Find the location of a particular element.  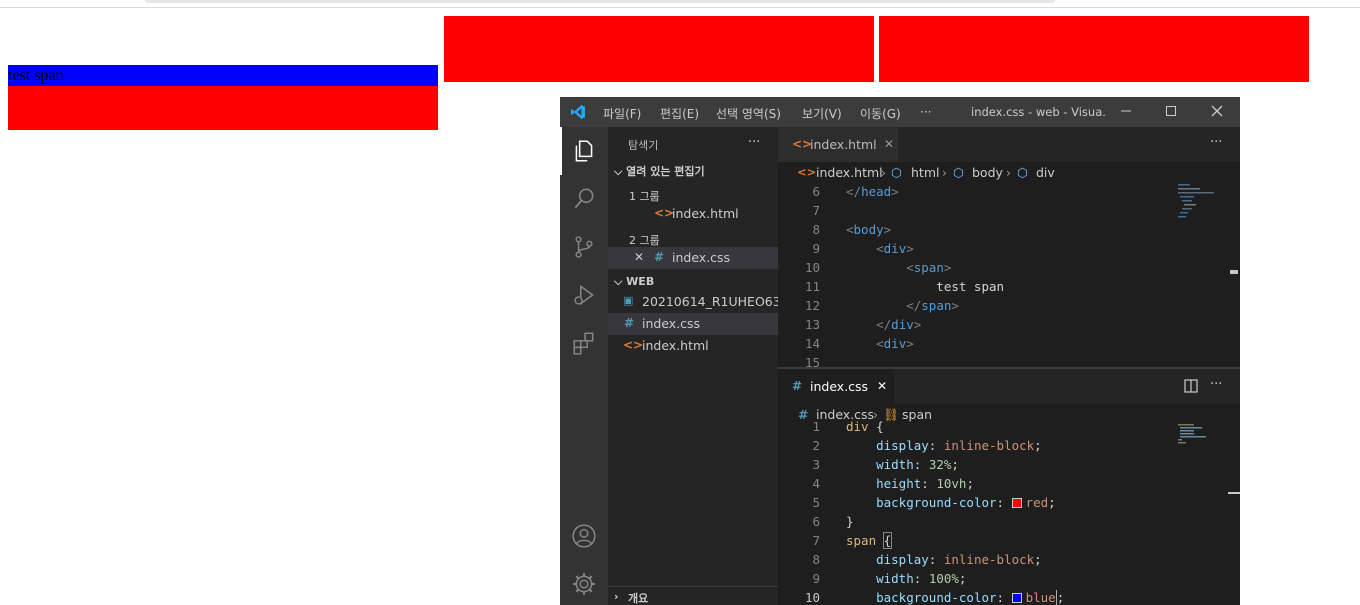

minimize-icon is located at coordinates (1126, 111).